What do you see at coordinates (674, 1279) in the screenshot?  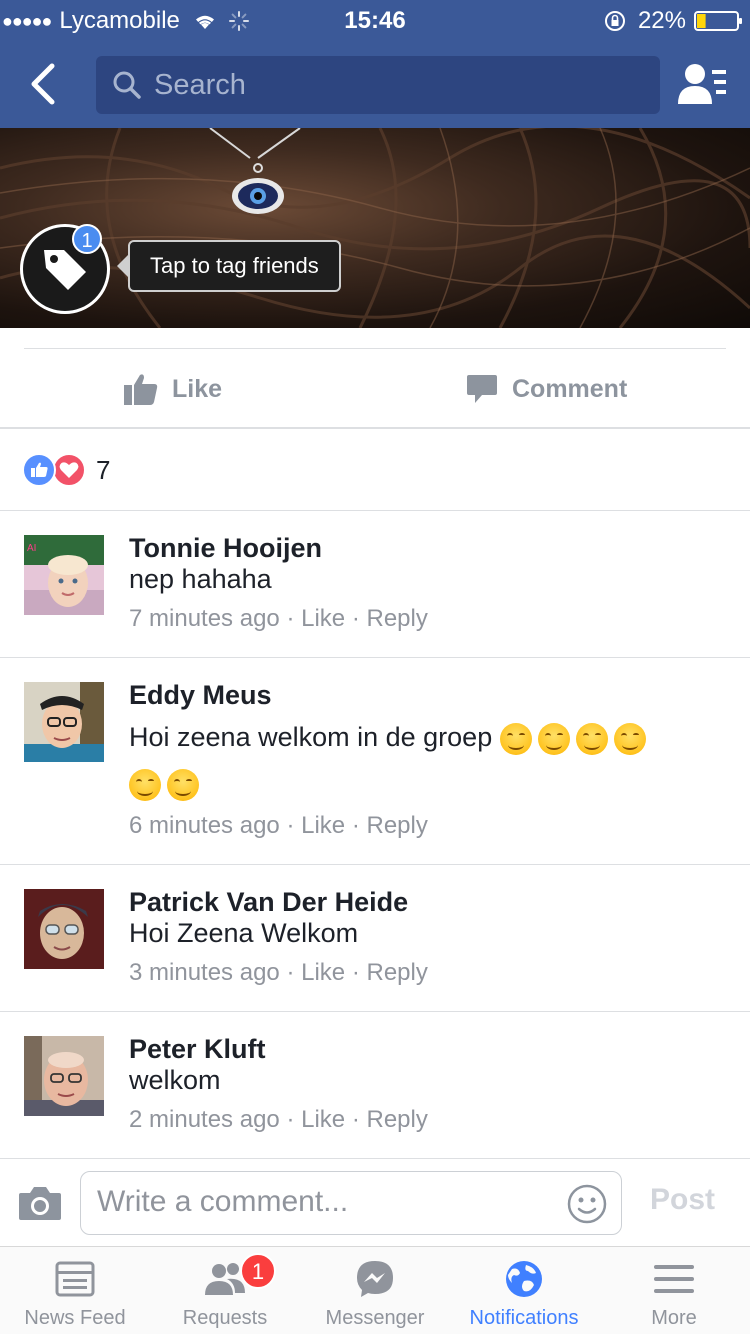 I see `menu-icon` at bounding box center [674, 1279].